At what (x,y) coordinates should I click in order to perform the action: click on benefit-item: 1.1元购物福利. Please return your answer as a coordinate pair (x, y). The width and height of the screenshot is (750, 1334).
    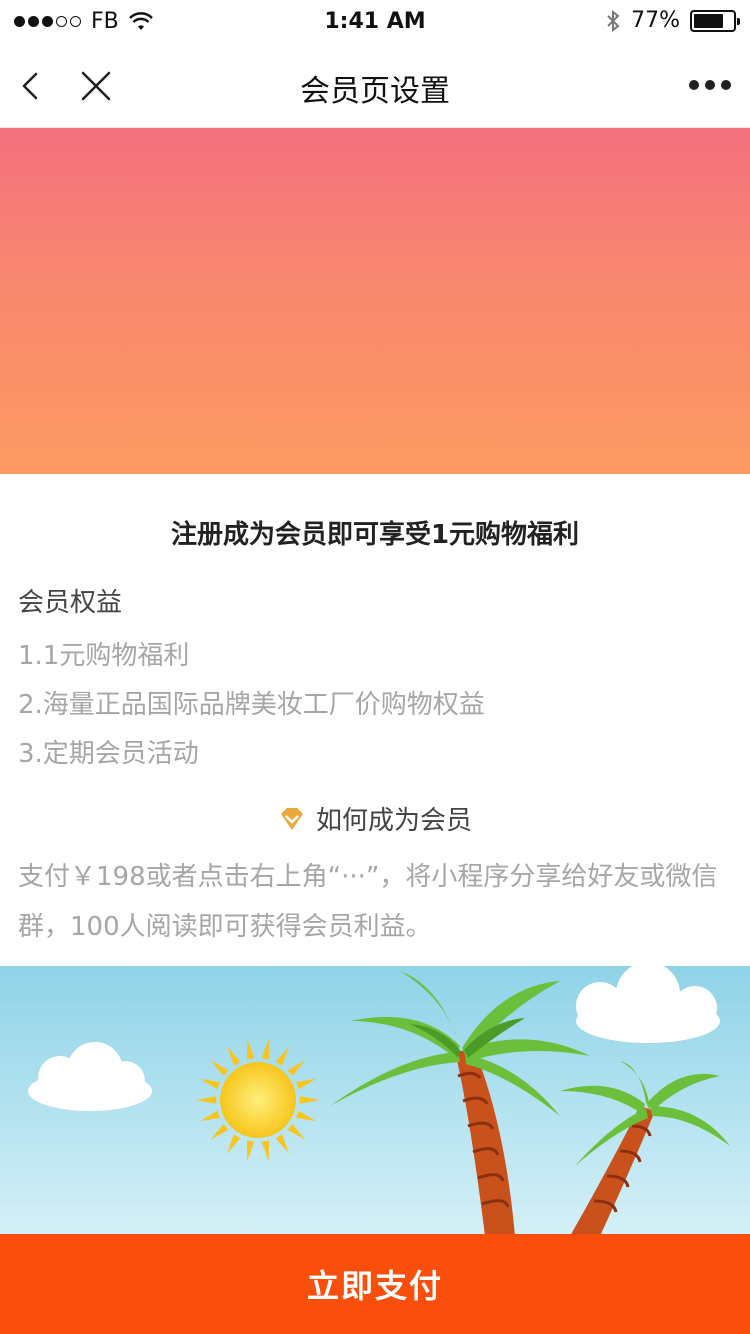
    Looking at the image, I should click on (104, 656).